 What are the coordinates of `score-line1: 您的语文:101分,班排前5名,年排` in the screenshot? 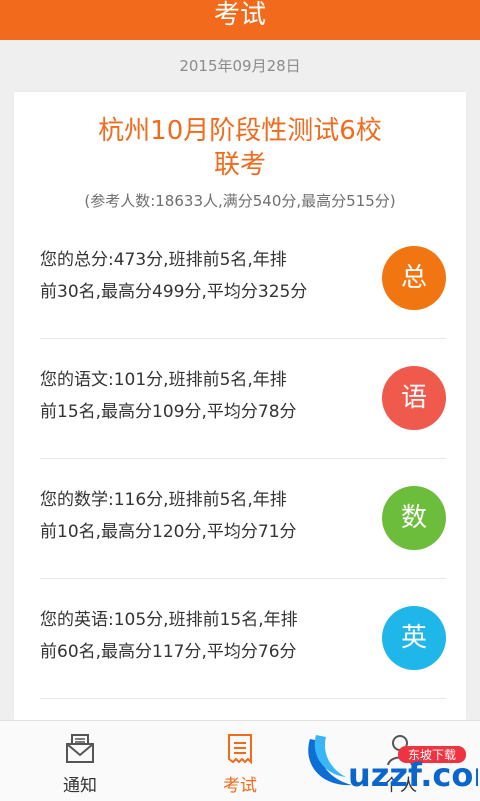 It's located at (163, 380).